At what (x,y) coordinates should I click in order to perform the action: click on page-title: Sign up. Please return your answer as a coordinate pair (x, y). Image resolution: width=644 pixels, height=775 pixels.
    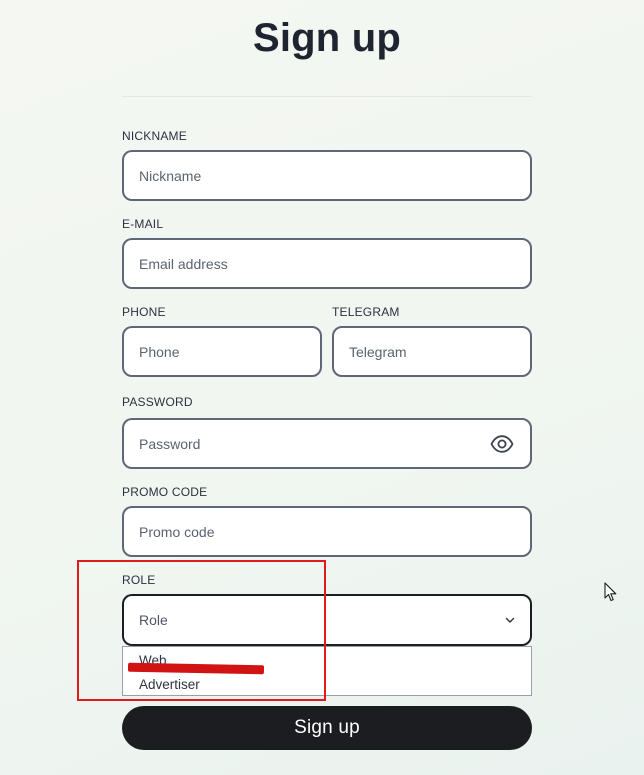
    Looking at the image, I should click on (327, 38).